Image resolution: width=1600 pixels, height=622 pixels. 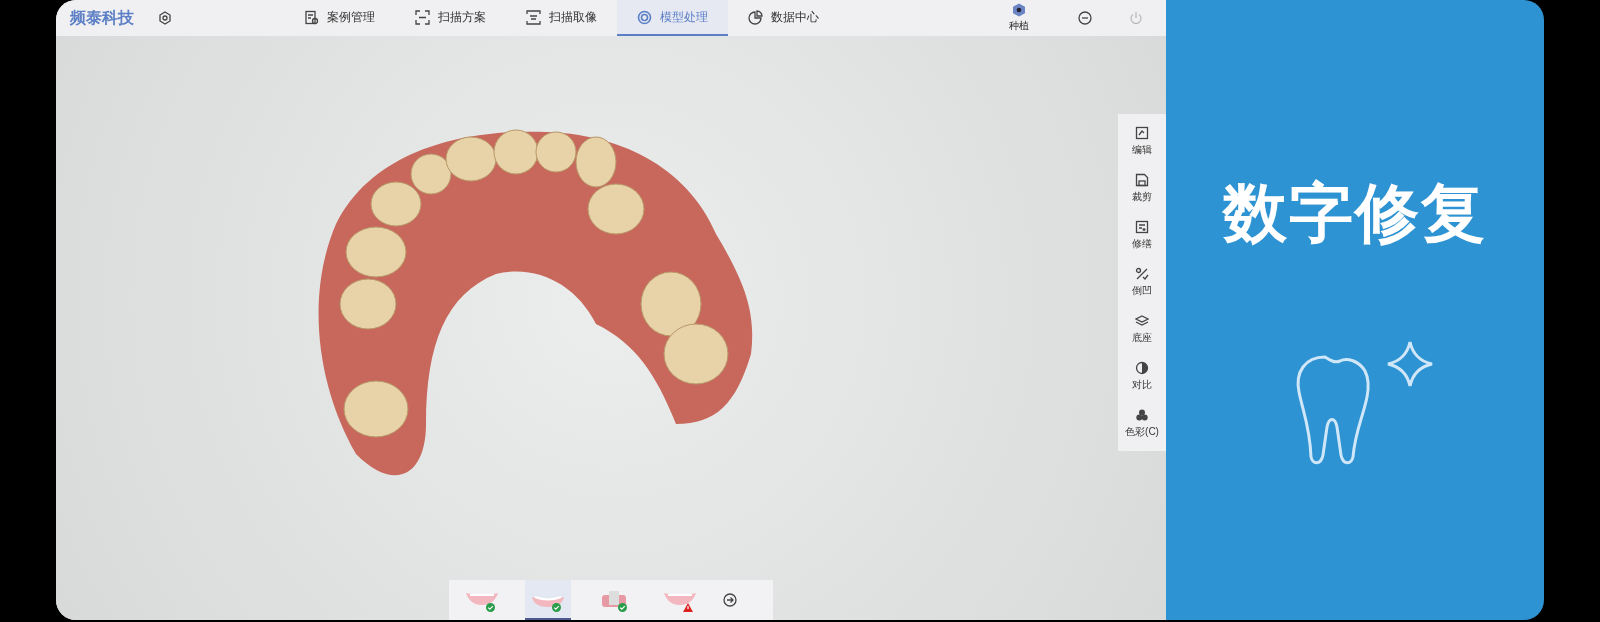 I want to click on implant-button: 种植, so click(x=1019, y=18).